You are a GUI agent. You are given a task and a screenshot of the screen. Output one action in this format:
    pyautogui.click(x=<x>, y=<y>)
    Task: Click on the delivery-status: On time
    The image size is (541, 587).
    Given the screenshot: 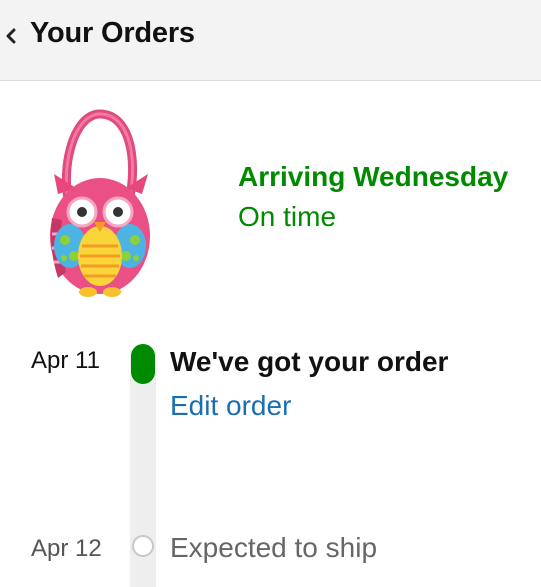 What is the action you would take?
    pyautogui.click(x=287, y=216)
    